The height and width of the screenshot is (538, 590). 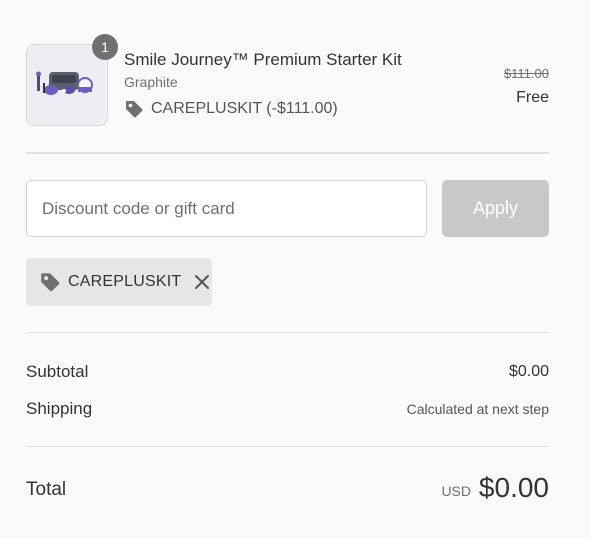 I want to click on total-currency: USD, so click(x=456, y=491).